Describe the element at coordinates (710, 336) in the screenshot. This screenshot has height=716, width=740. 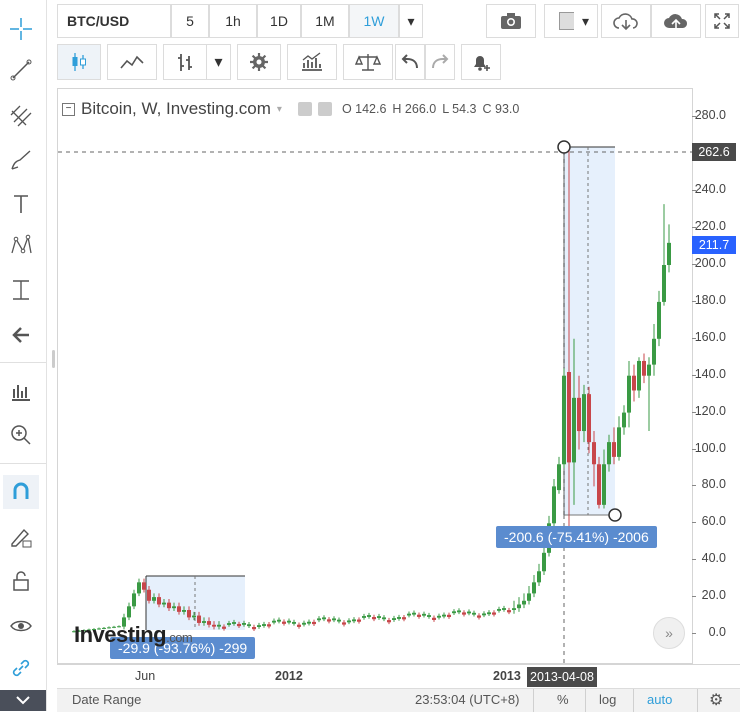
I see `price-label: 160.0` at that location.